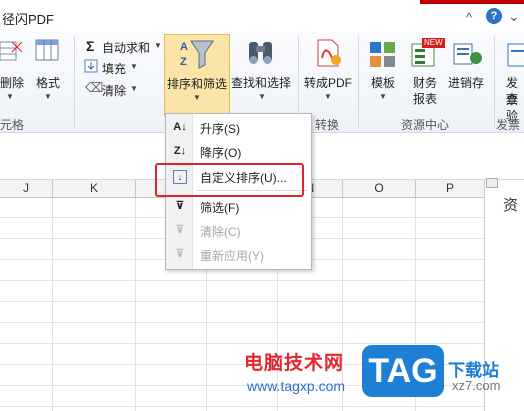 The width and height of the screenshot is (524, 411). I want to click on group-label-resource-center: 资源中心, so click(425, 125).